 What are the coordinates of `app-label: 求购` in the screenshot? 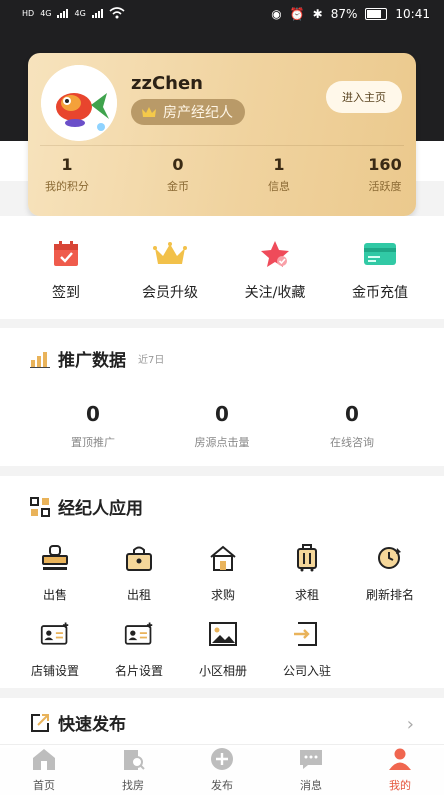 It's located at (222, 595).